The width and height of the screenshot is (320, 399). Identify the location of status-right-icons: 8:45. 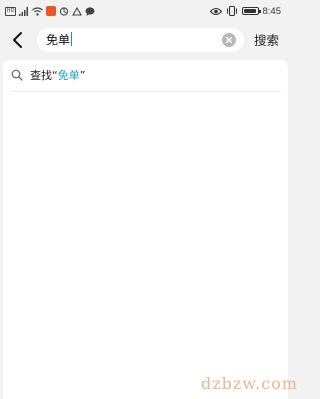
(245, 11).